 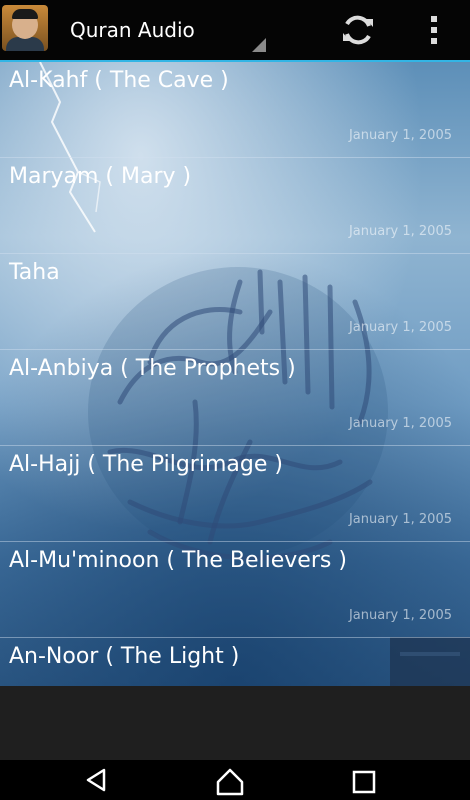 I want to click on home-icon, so click(x=230, y=782).